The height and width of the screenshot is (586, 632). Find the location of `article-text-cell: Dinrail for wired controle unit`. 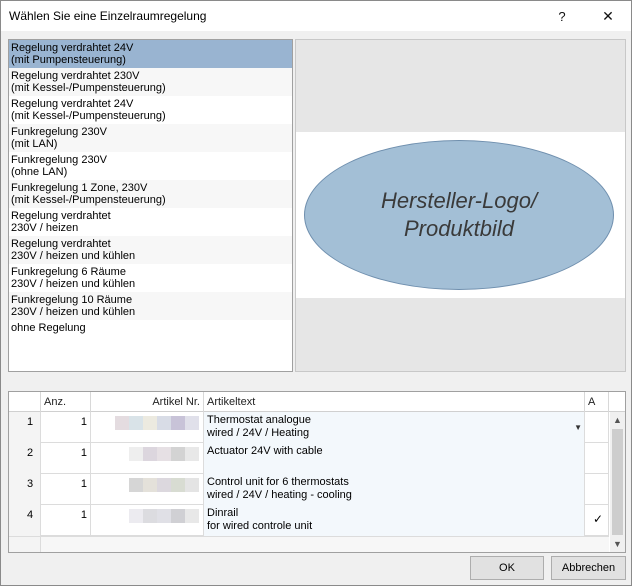

article-text-cell: Dinrail for wired controle unit is located at coordinates (394, 520).